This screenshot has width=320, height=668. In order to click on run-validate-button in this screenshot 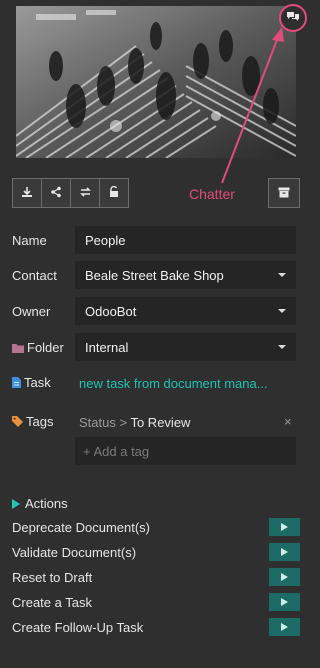, I will do `click(284, 552)`.